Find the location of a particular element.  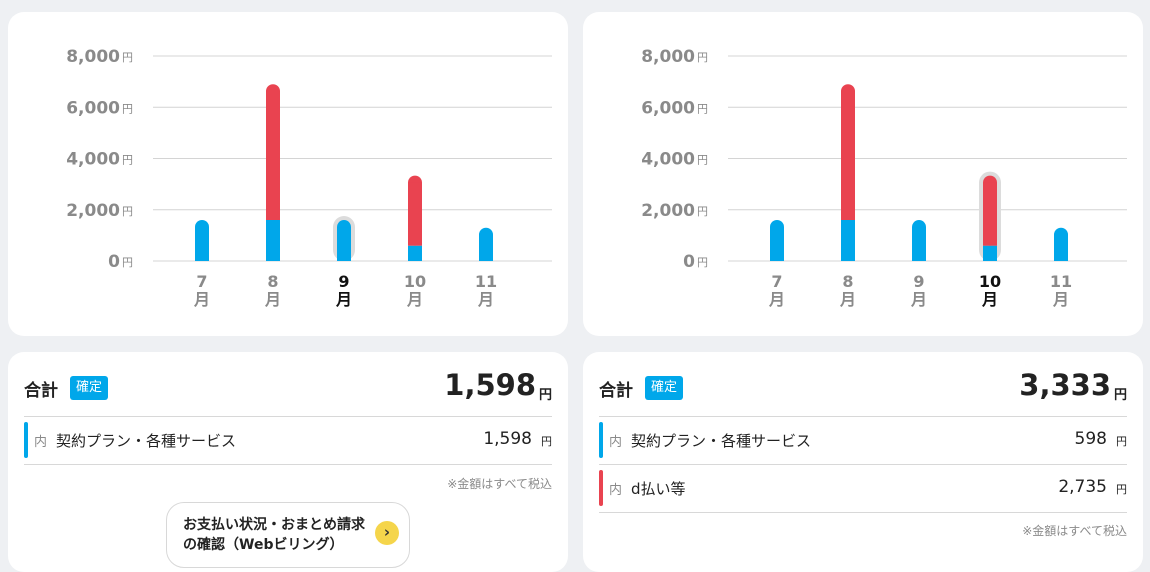

total-row: 合計 確定 1,598 円 is located at coordinates (288, 392).